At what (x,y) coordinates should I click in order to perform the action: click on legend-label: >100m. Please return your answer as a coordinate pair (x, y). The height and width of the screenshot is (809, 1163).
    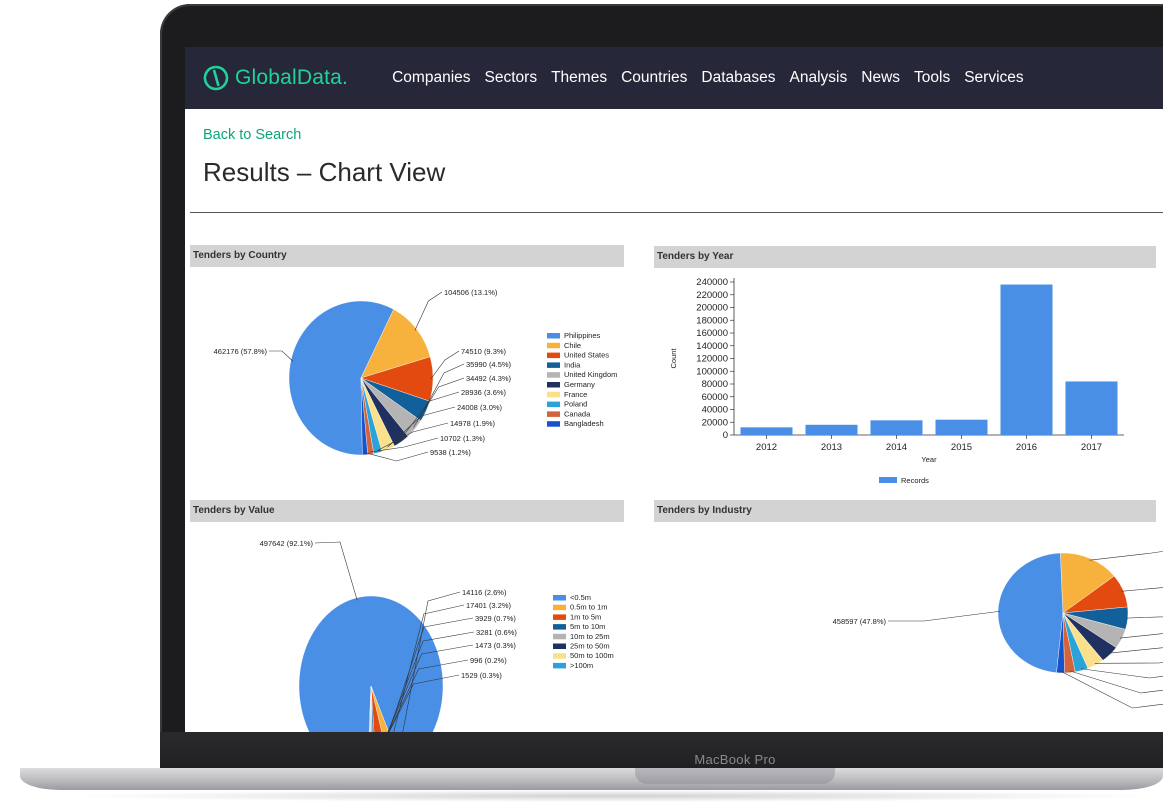
    Looking at the image, I should click on (581, 665).